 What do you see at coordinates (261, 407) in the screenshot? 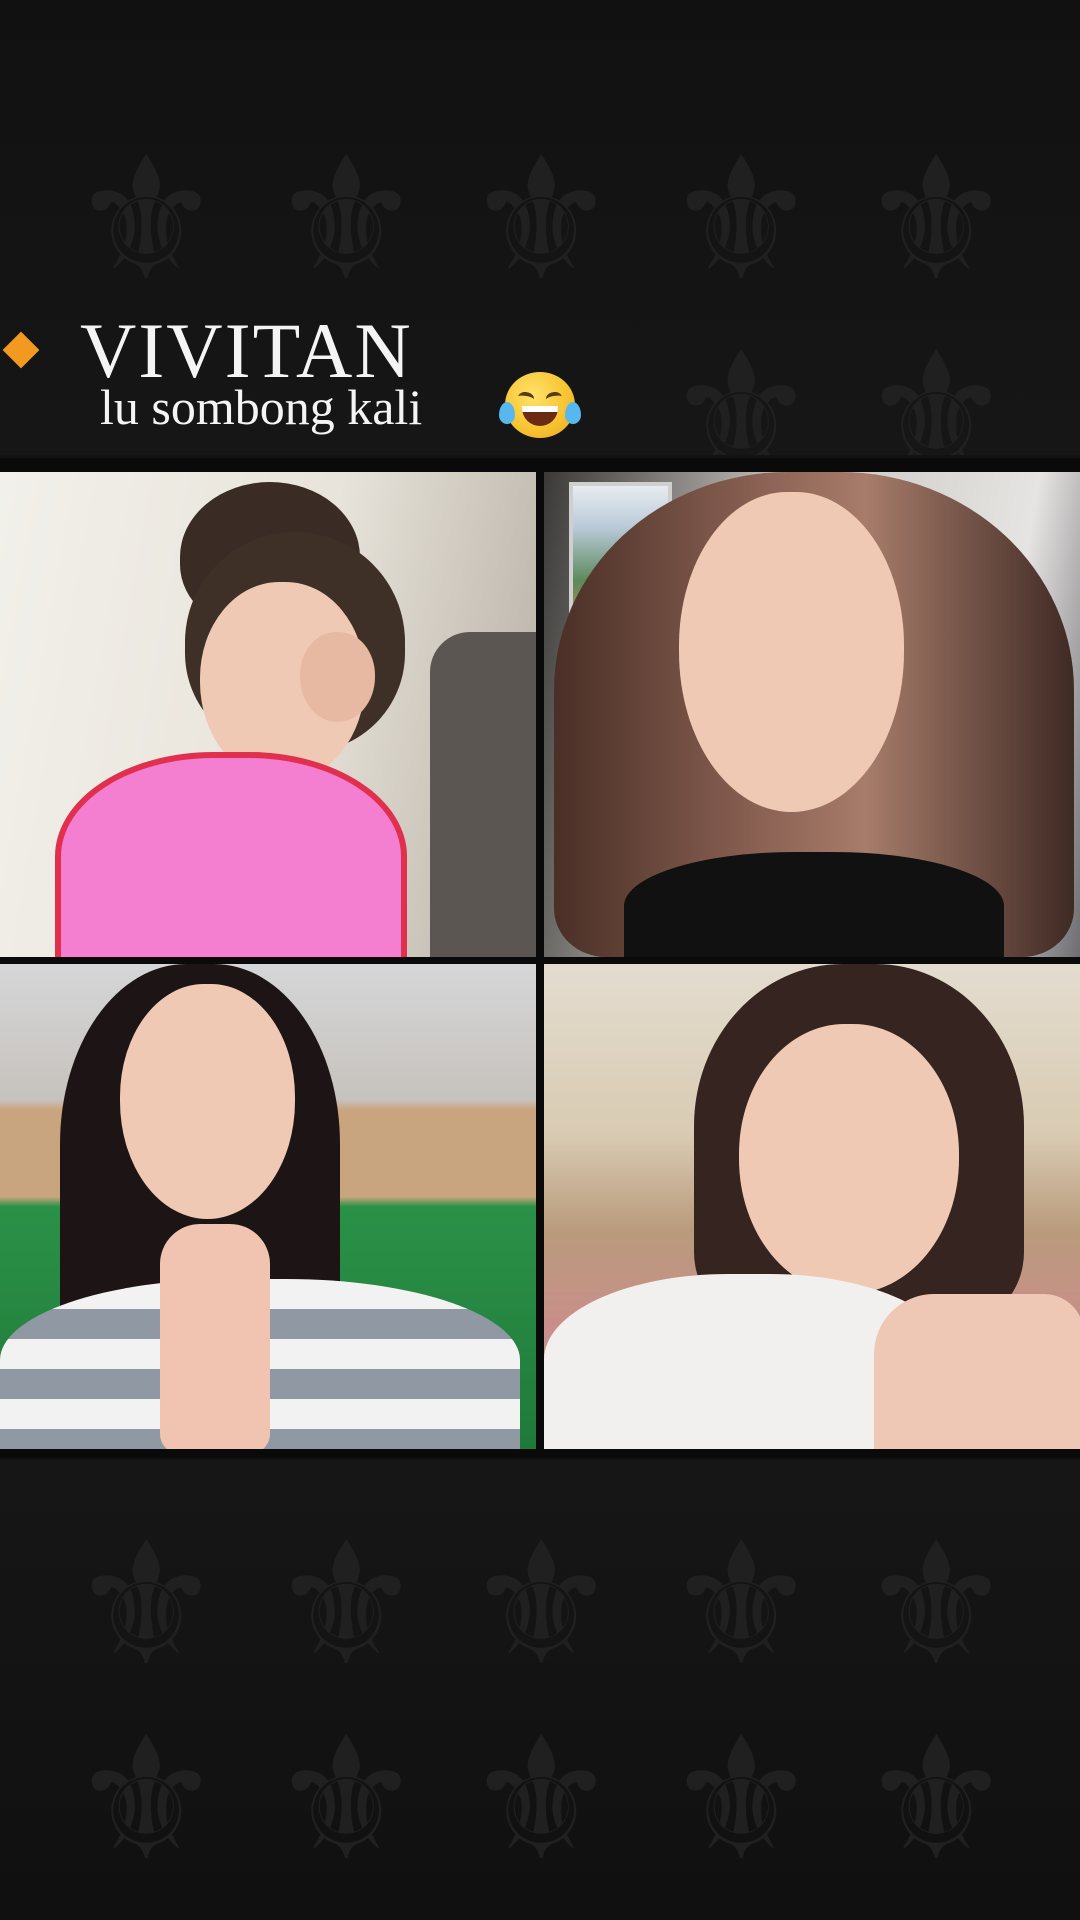
I see `comment-message: lu sombong kali` at bounding box center [261, 407].